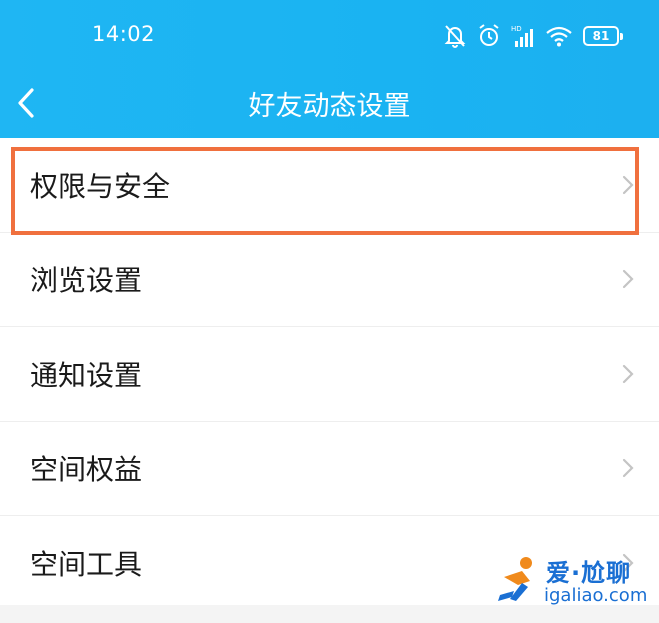 This screenshot has width=659, height=623. I want to click on wifi-icon, so click(559, 36).